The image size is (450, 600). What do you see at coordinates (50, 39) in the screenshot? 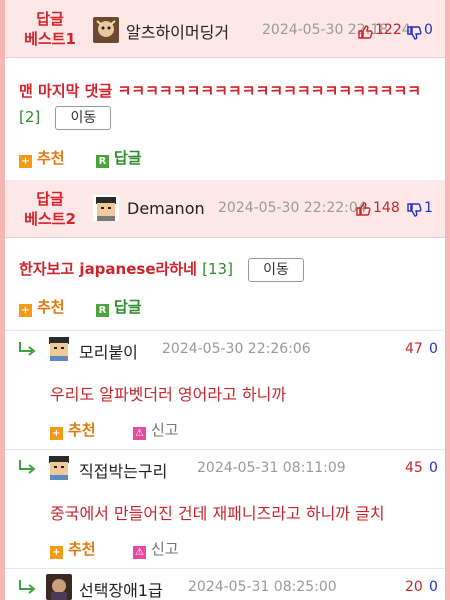
I see `best-tag-line2: 베스트1` at bounding box center [50, 39].